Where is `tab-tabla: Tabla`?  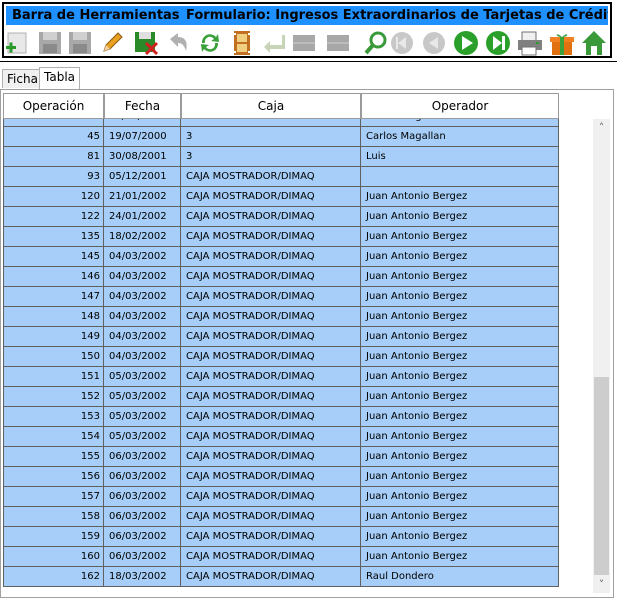 tab-tabla: Tabla is located at coordinates (60, 78).